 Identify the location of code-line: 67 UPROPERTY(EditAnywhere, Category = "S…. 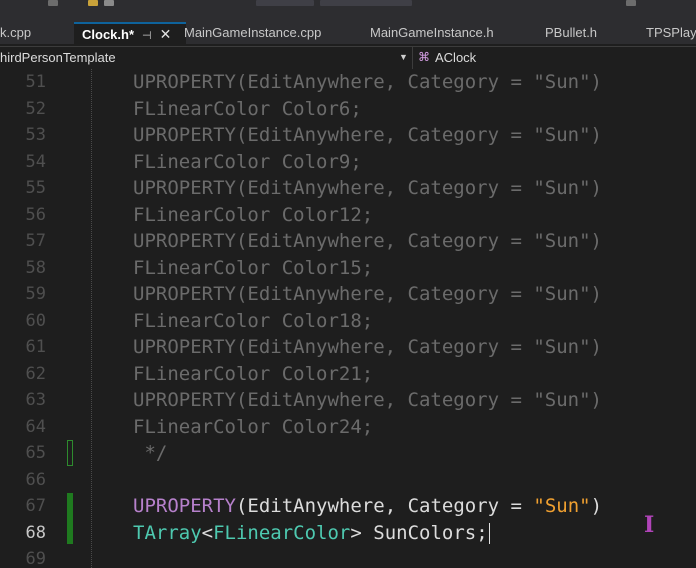
(348, 506).